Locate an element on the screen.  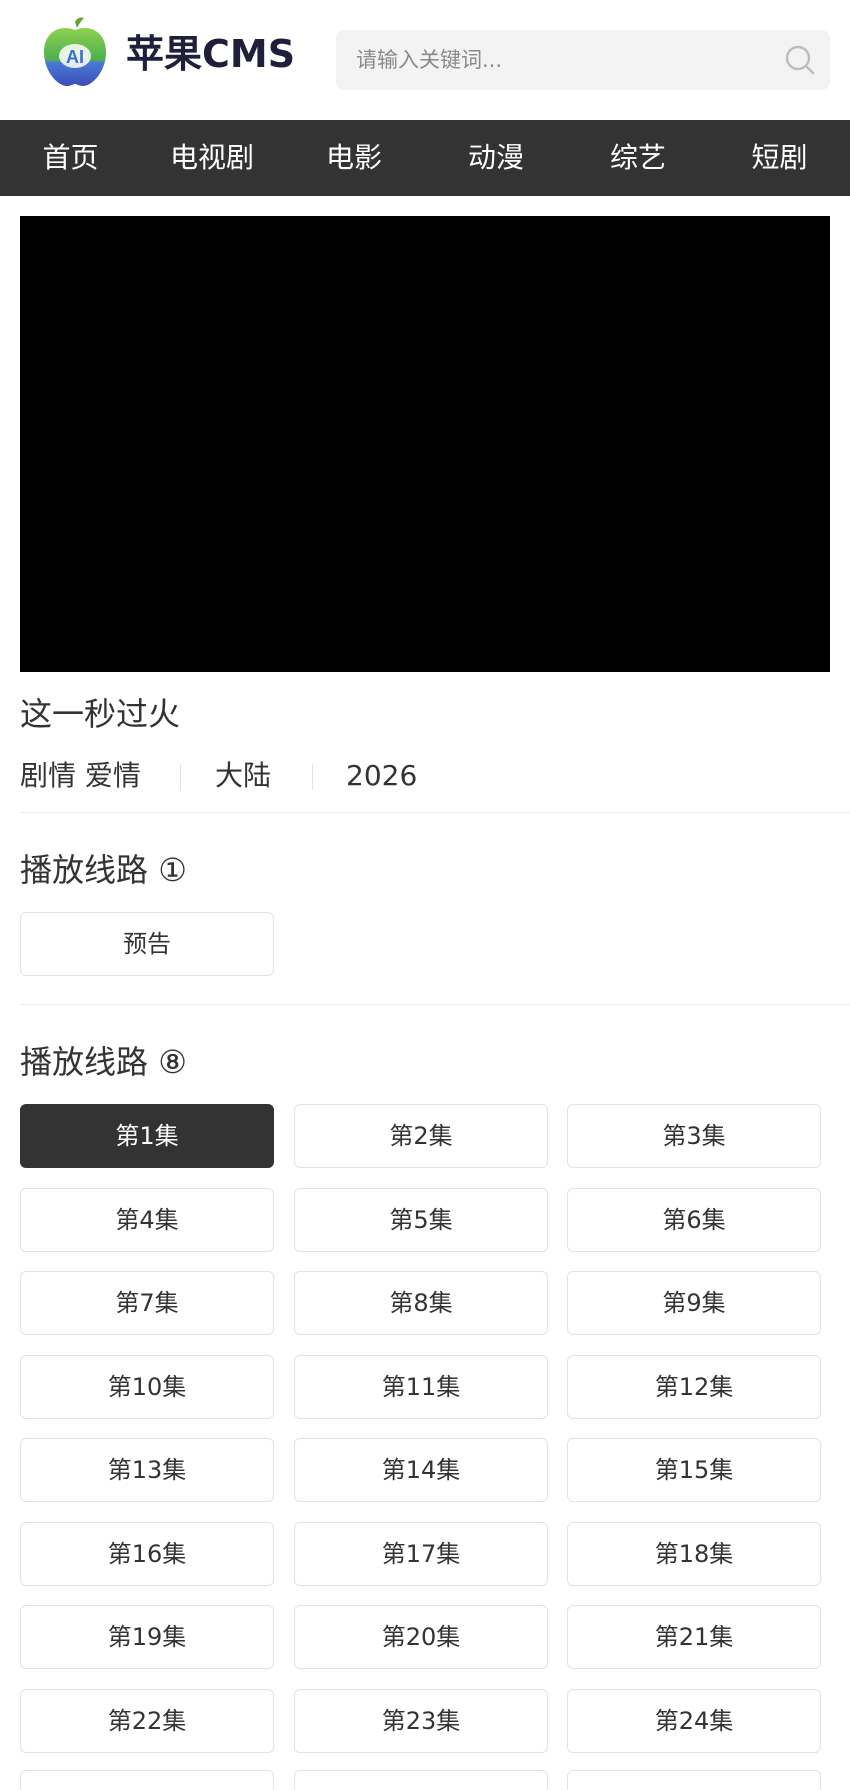
search-icon is located at coordinates (800, 60).